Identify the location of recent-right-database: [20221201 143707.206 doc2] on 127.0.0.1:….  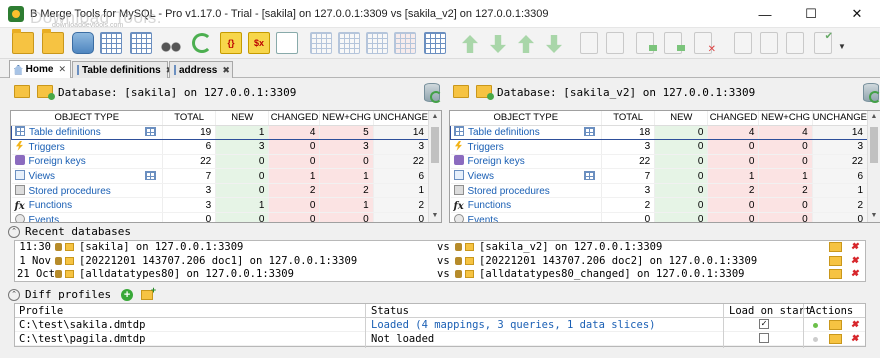
(618, 261).